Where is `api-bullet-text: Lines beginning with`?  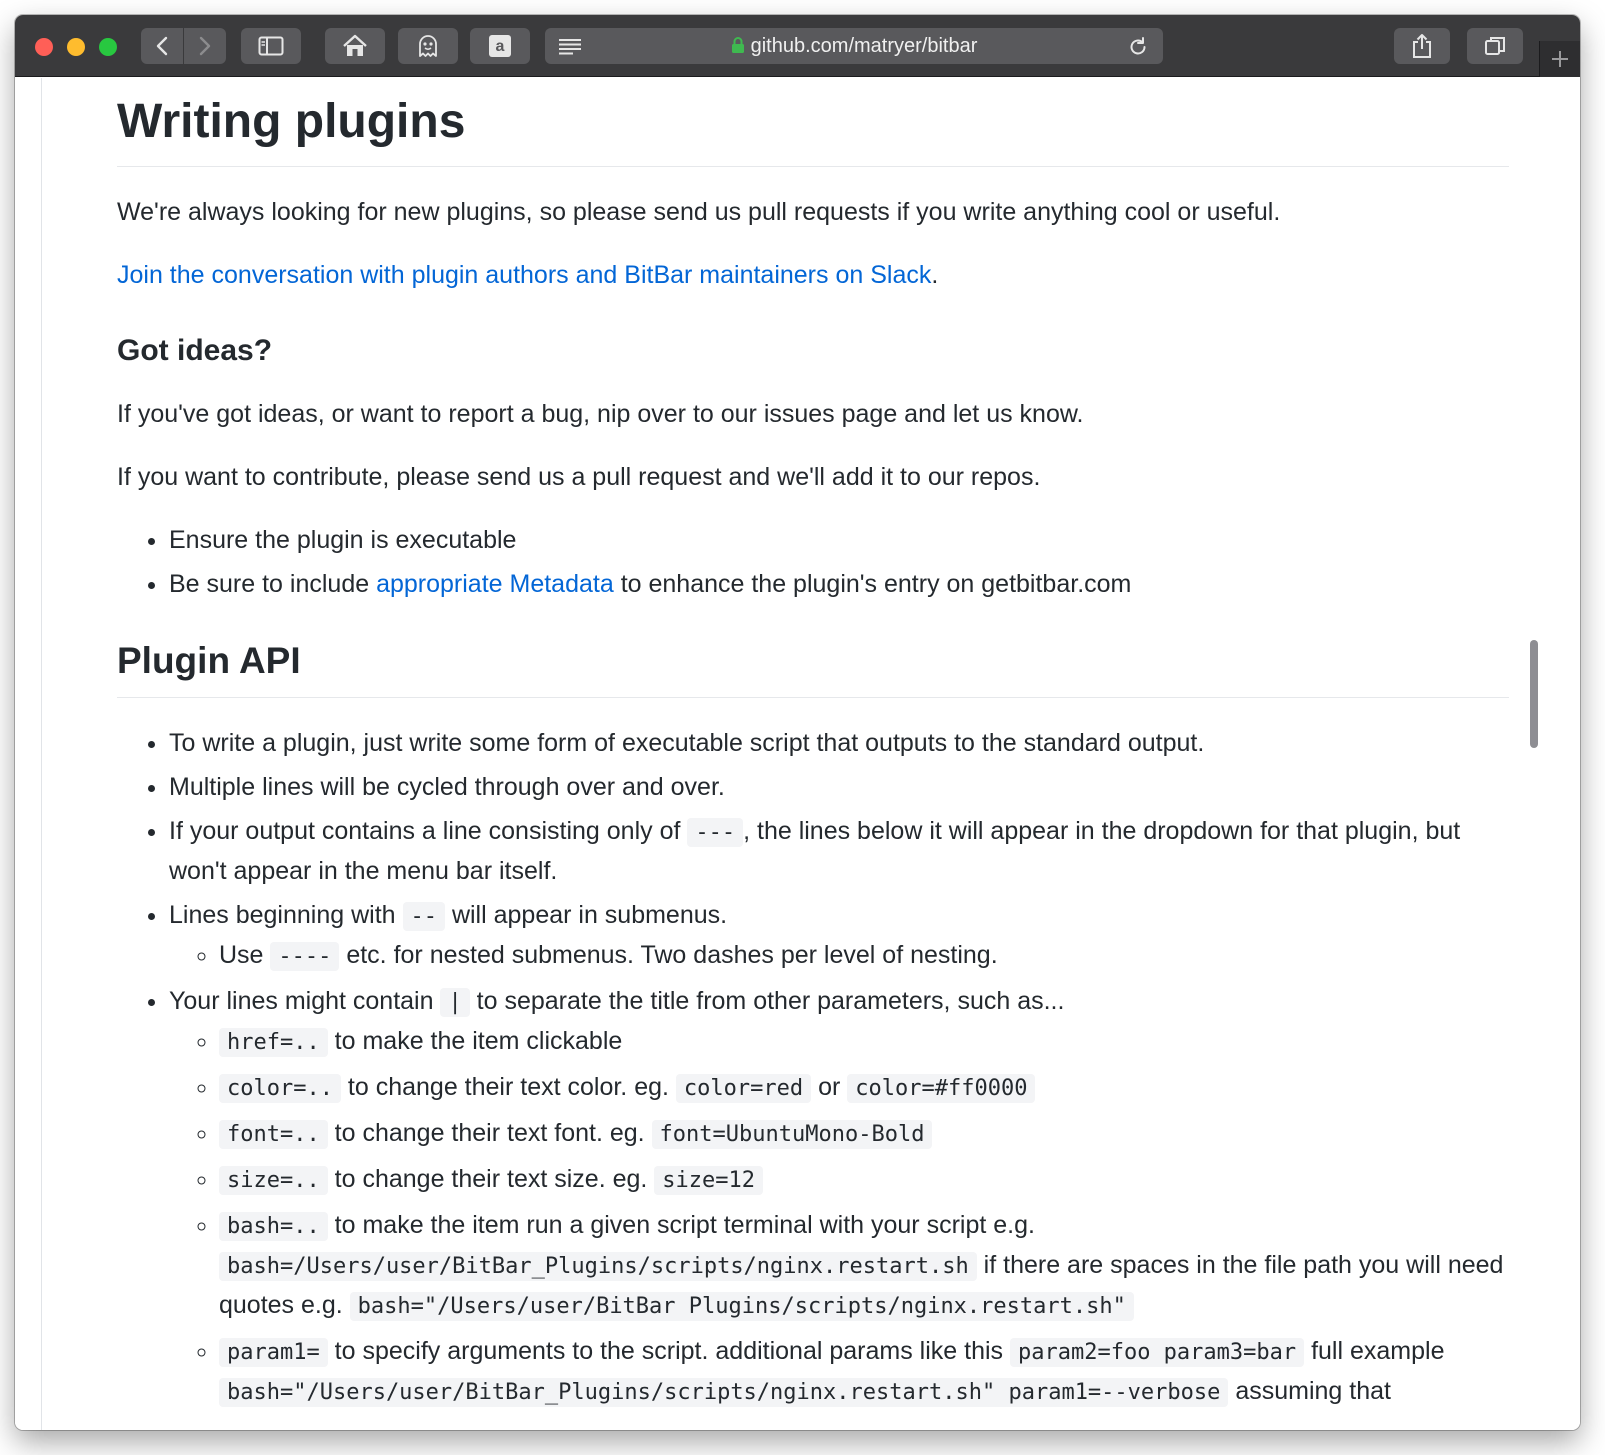
api-bullet-text: Lines beginning with is located at coordinates (286, 915).